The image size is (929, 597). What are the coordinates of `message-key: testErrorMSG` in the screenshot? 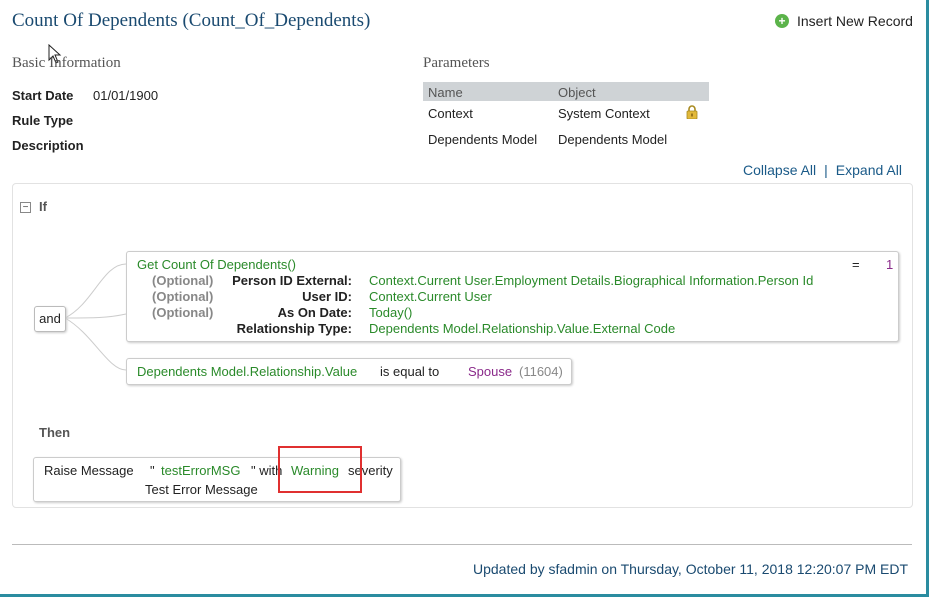 It's located at (200, 470).